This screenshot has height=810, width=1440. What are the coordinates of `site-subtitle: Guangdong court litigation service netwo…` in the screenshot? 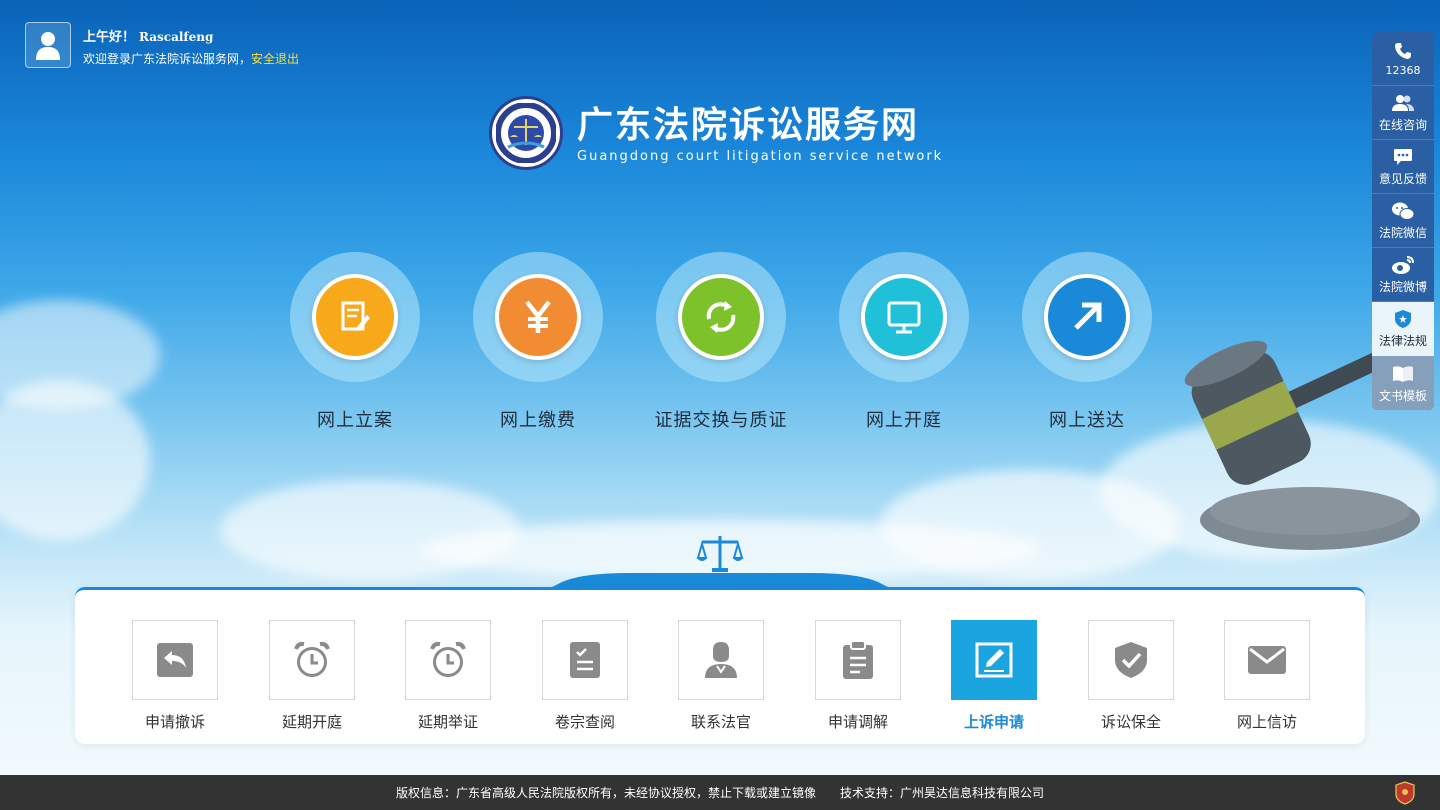 It's located at (760, 156).